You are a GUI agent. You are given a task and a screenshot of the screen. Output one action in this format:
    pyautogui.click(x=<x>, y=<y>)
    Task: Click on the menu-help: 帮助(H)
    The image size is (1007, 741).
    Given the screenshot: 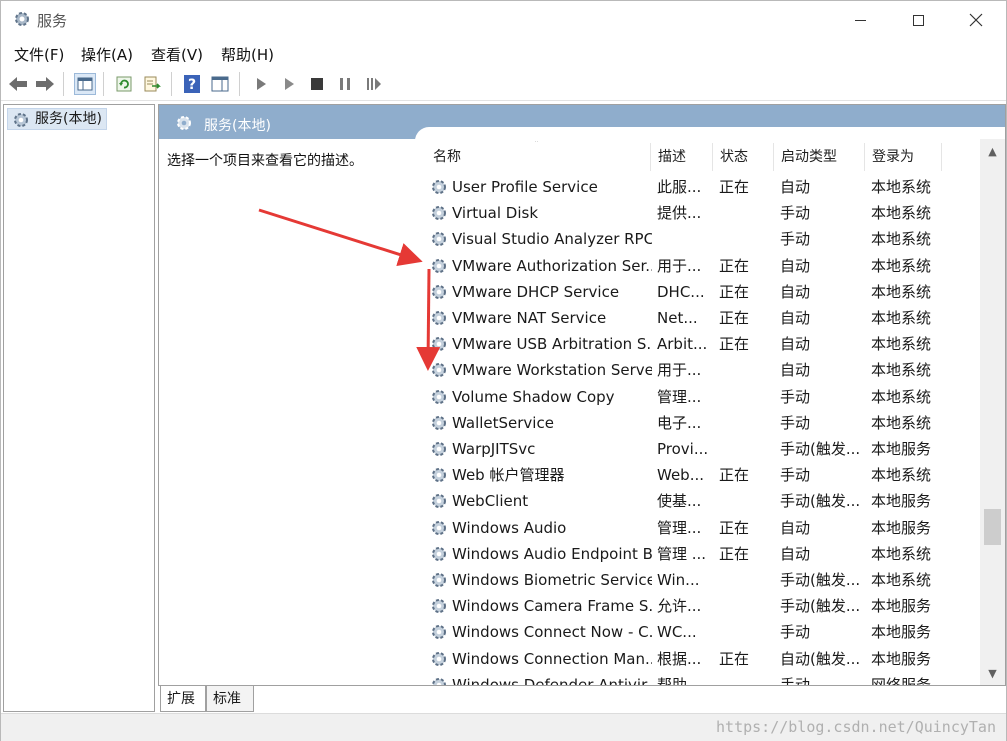 What is the action you would take?
    pyautogui.click(x=247, y=54)
    